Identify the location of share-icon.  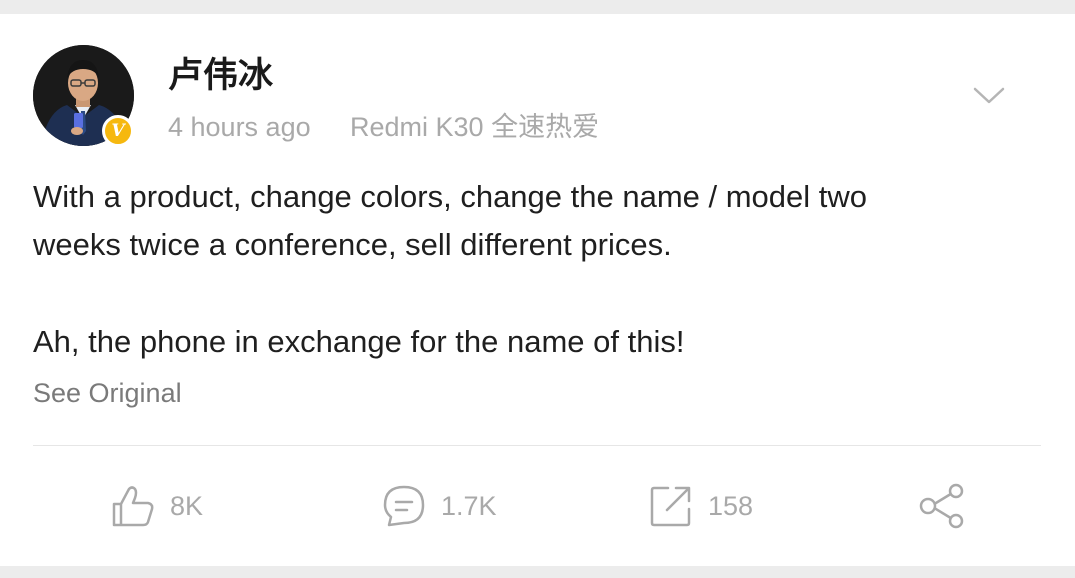
(941, 506).